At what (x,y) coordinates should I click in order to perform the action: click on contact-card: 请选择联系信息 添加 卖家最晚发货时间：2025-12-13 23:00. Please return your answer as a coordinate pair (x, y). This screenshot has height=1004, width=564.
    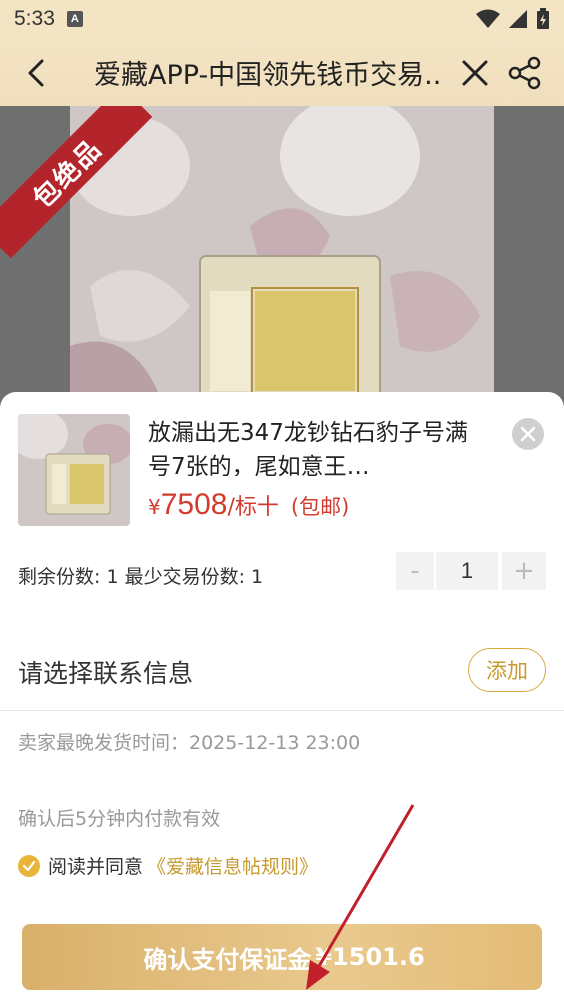
    Looking at the image, I should click on (282, 695).